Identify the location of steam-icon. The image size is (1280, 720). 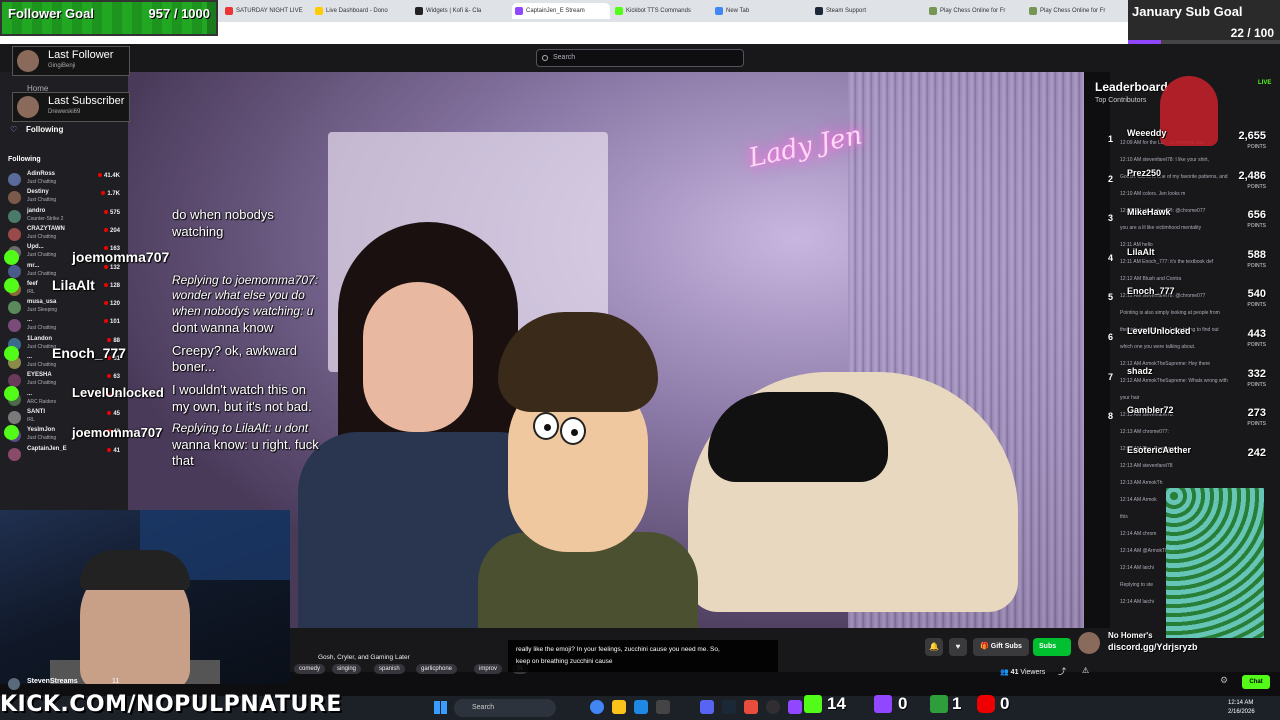
(729, 707).